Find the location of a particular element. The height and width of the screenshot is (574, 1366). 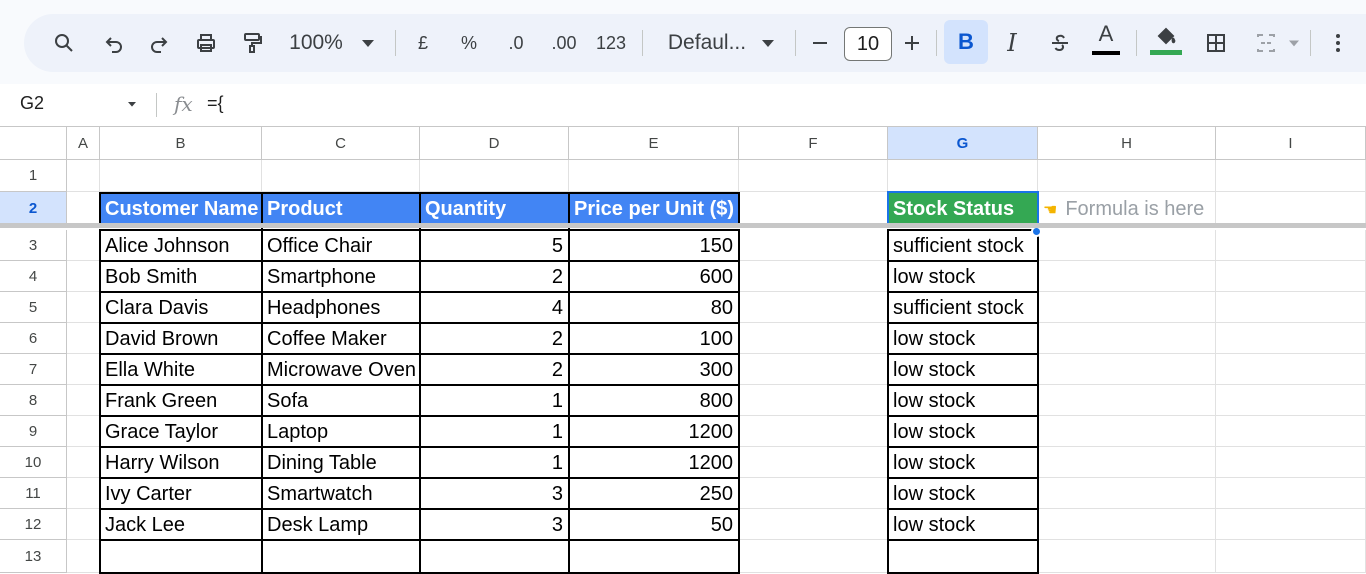

decrease-font-size-icon is located at coordinates (820, 43).